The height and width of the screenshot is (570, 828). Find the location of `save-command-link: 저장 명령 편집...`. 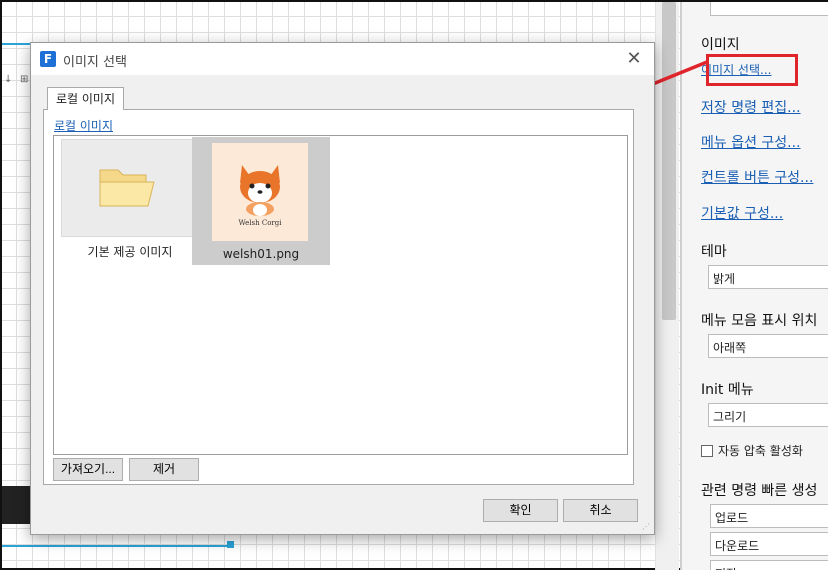

save-command-link: 저장 명령 편집... is located at coordinates (751, 107).